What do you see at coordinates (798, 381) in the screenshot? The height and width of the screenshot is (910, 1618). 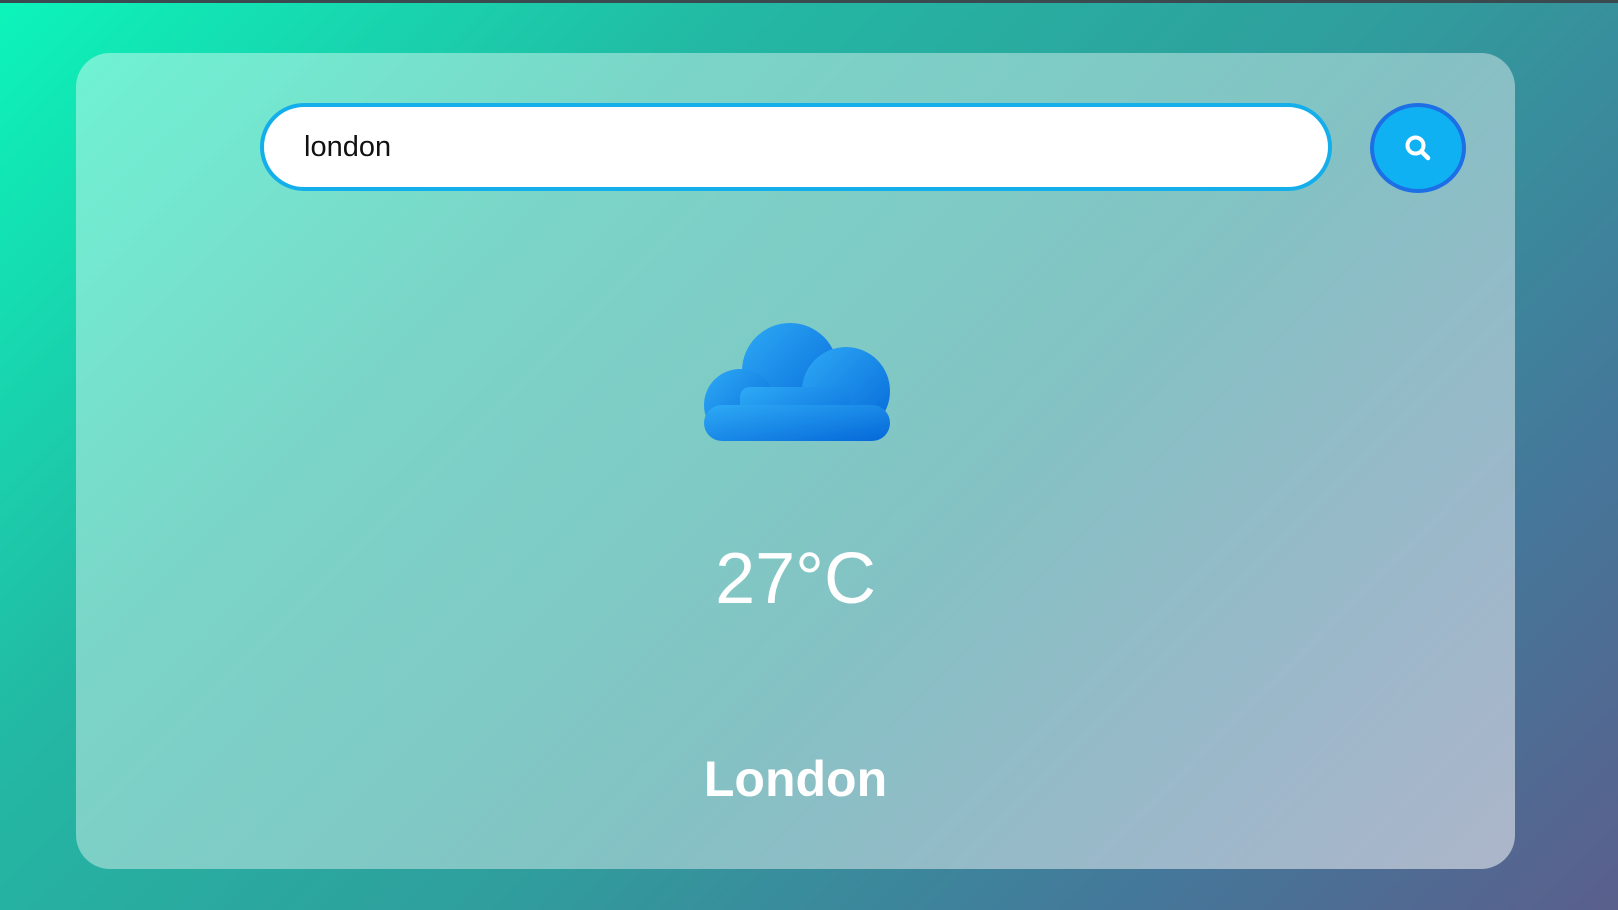 I see `cloud-icon` at bounding box center [798, 381].